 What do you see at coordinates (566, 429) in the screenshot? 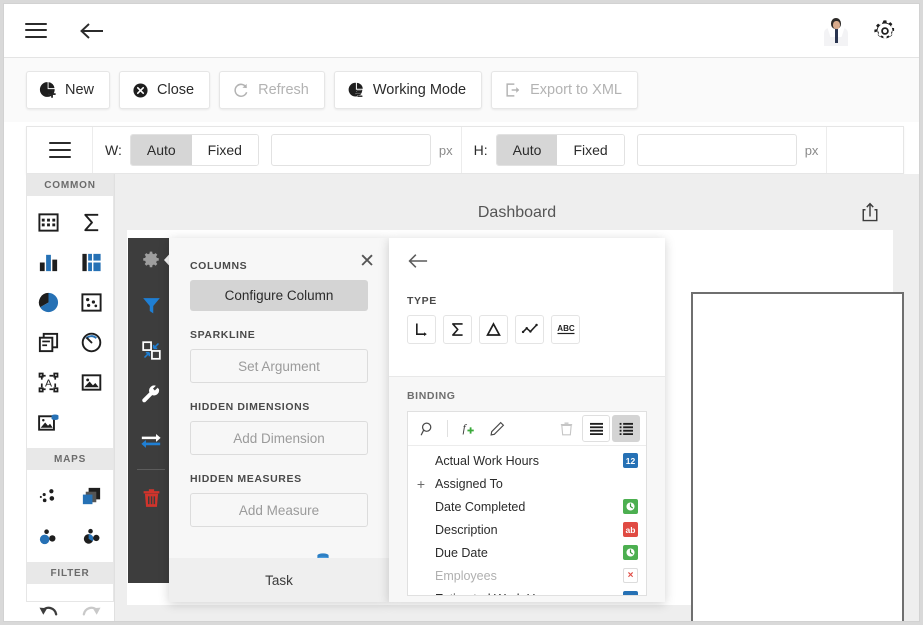
I see `trash-icon` at bounding box center [566, 429].